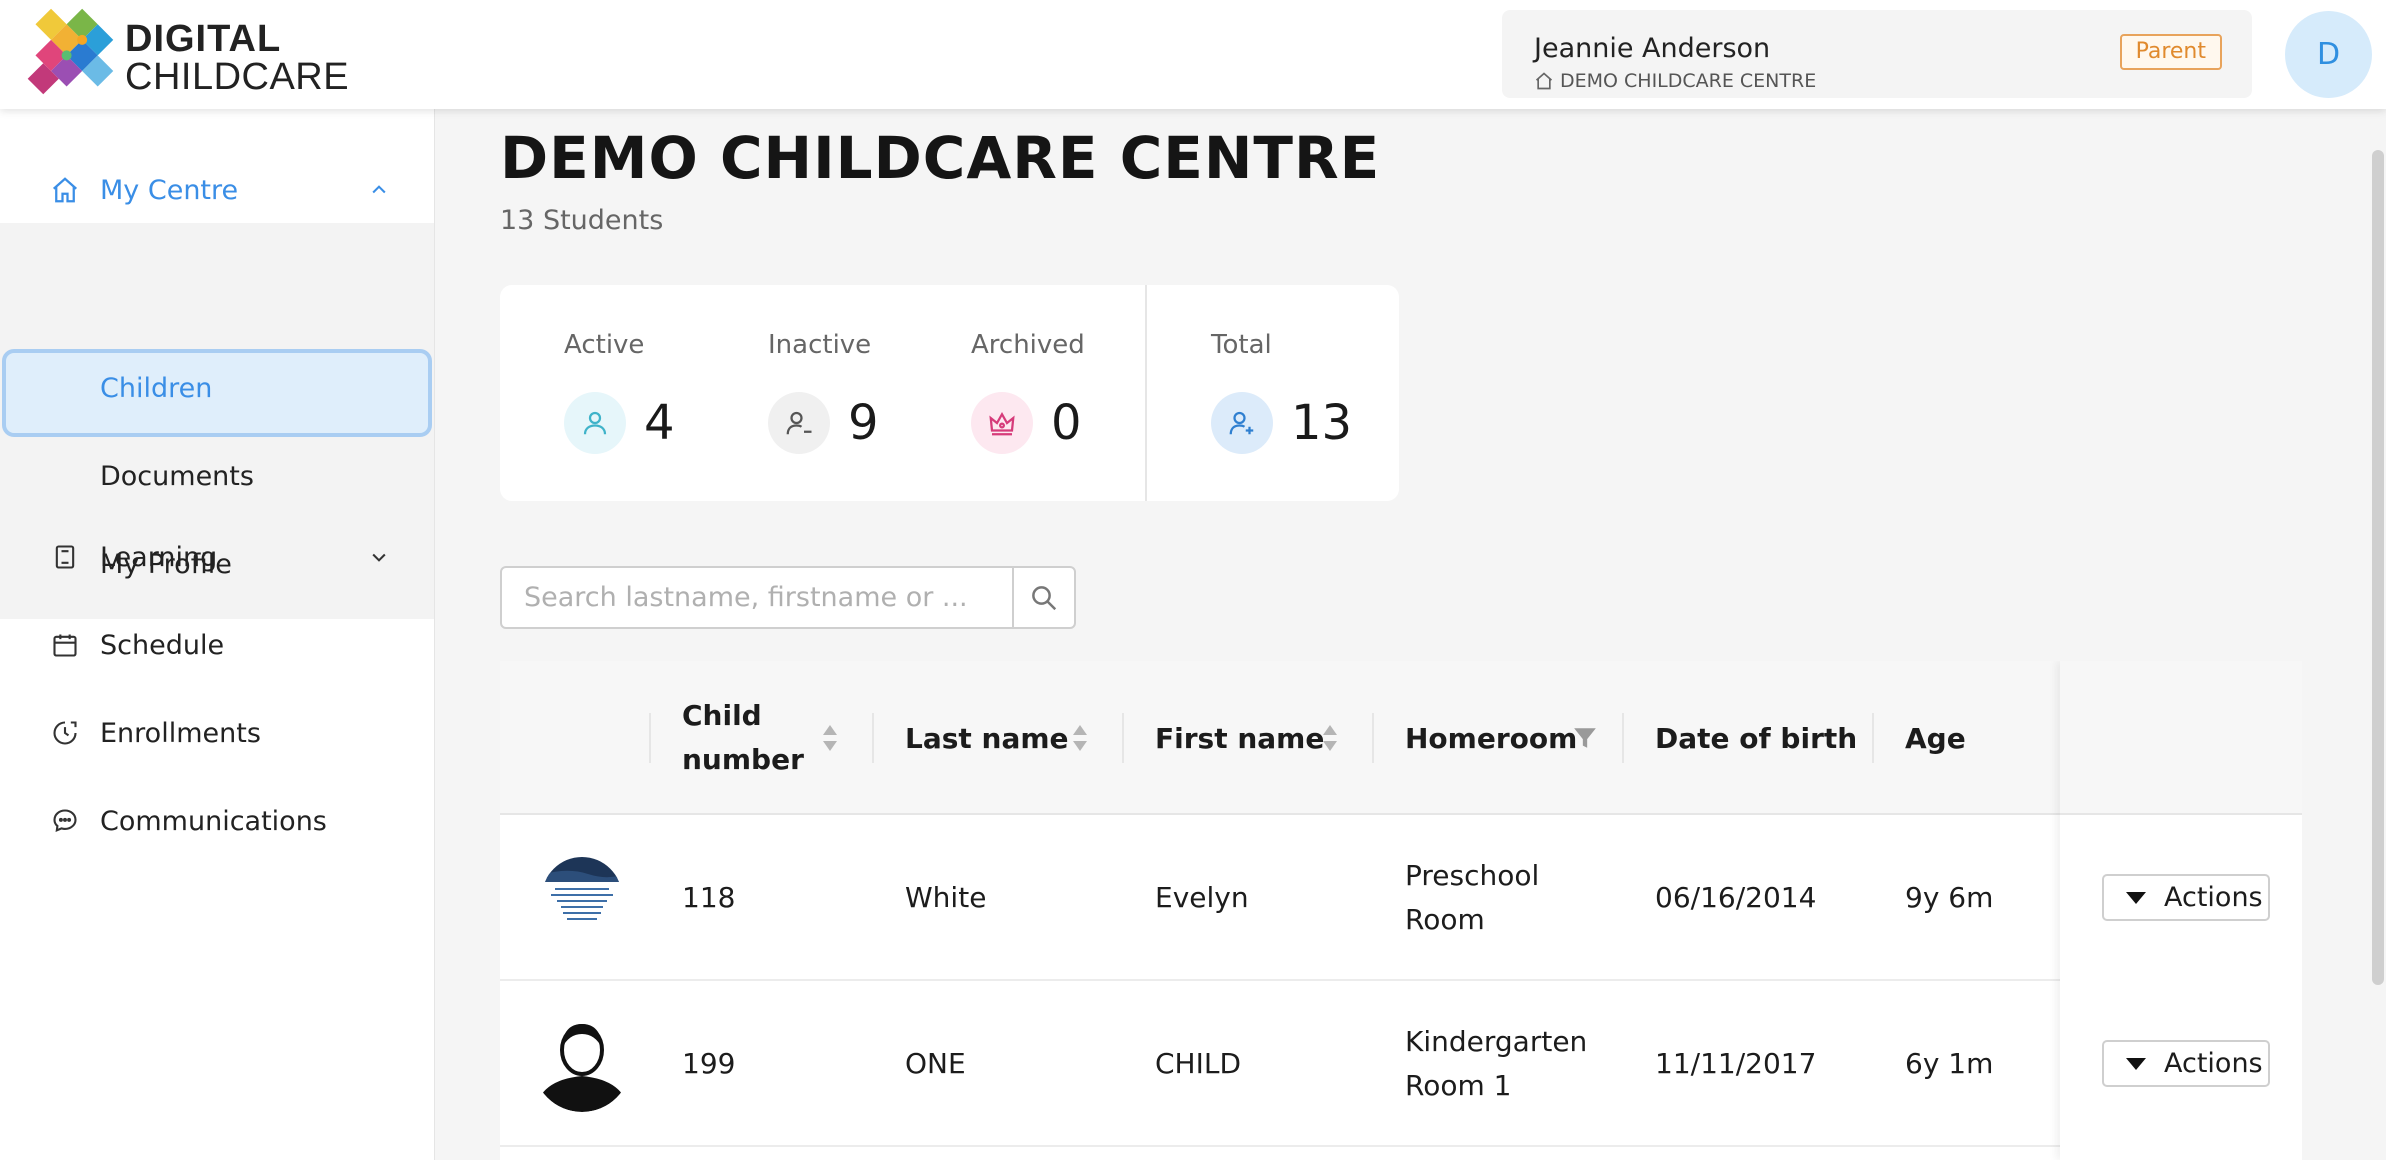  Describe the element at coordinates (1491, 738) in the screenshot. I see `col-homeroom: Homeroom` at that location.